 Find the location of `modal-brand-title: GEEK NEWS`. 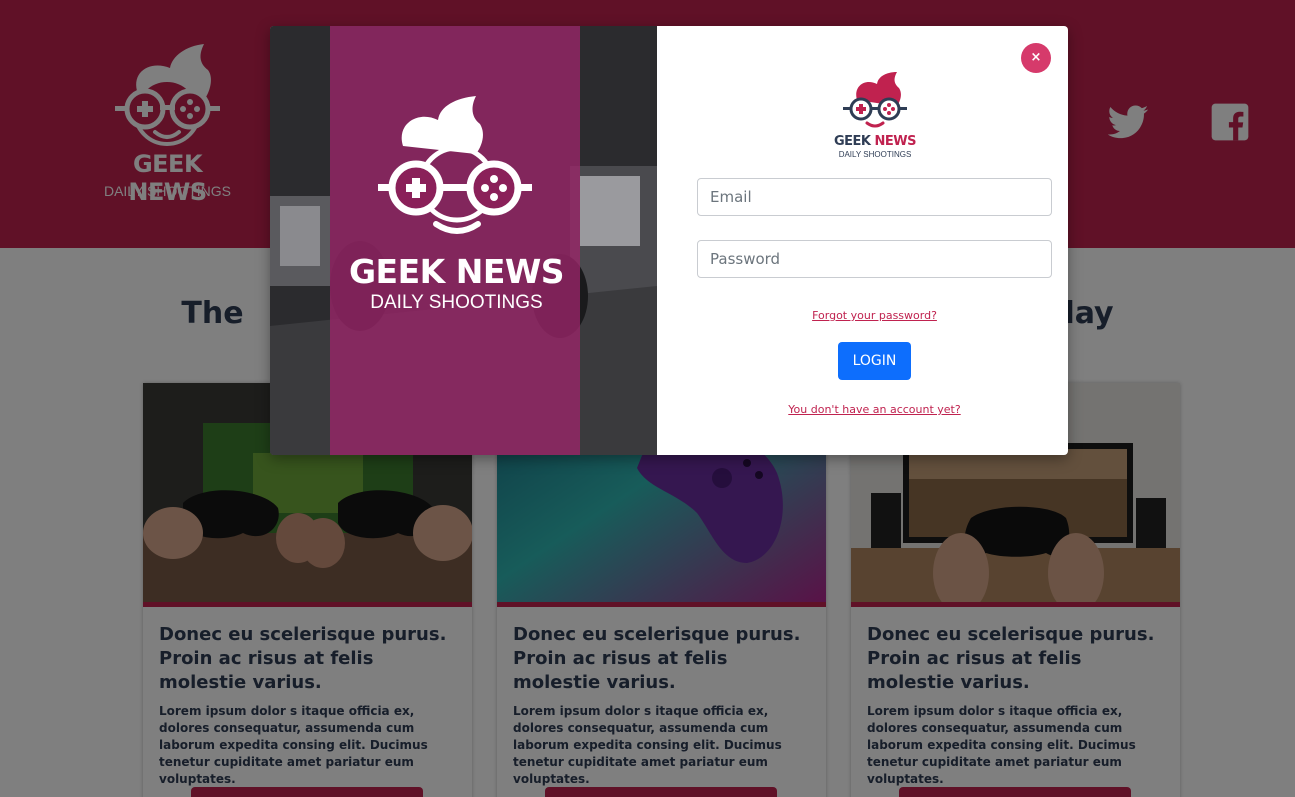

modal-brand-title: GEEK NEWS is located at coordinates (456, 271).